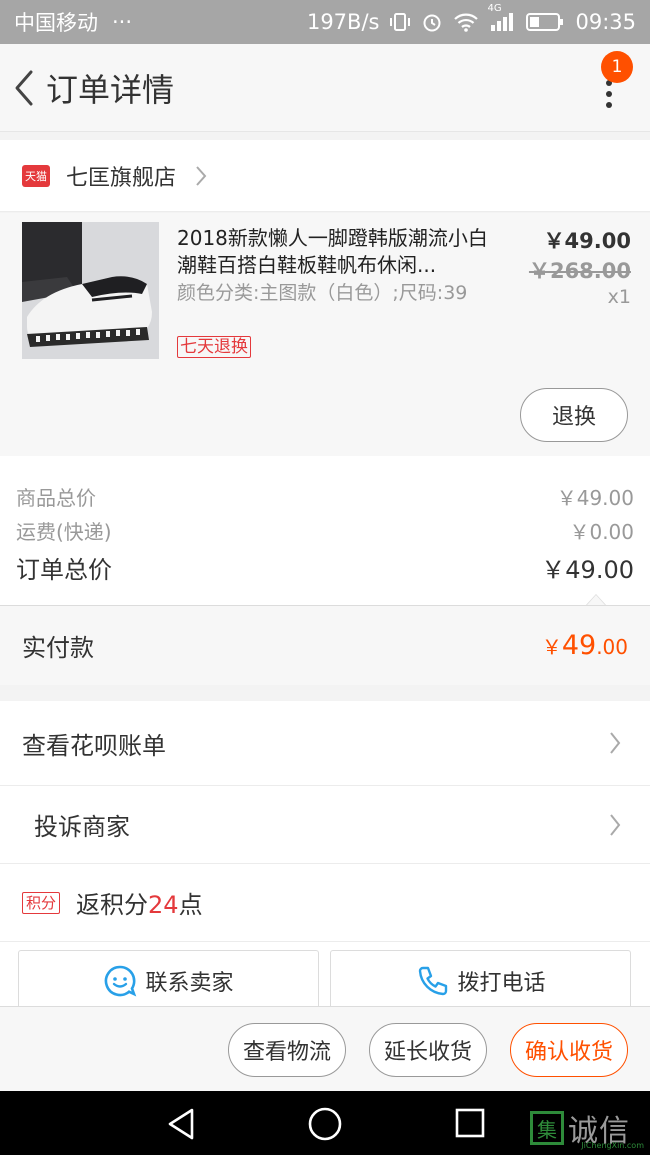  Describe the element at coordinates (189, 983) in the screenshot. I see `contact-seller-label: 联系卖家` at that location.